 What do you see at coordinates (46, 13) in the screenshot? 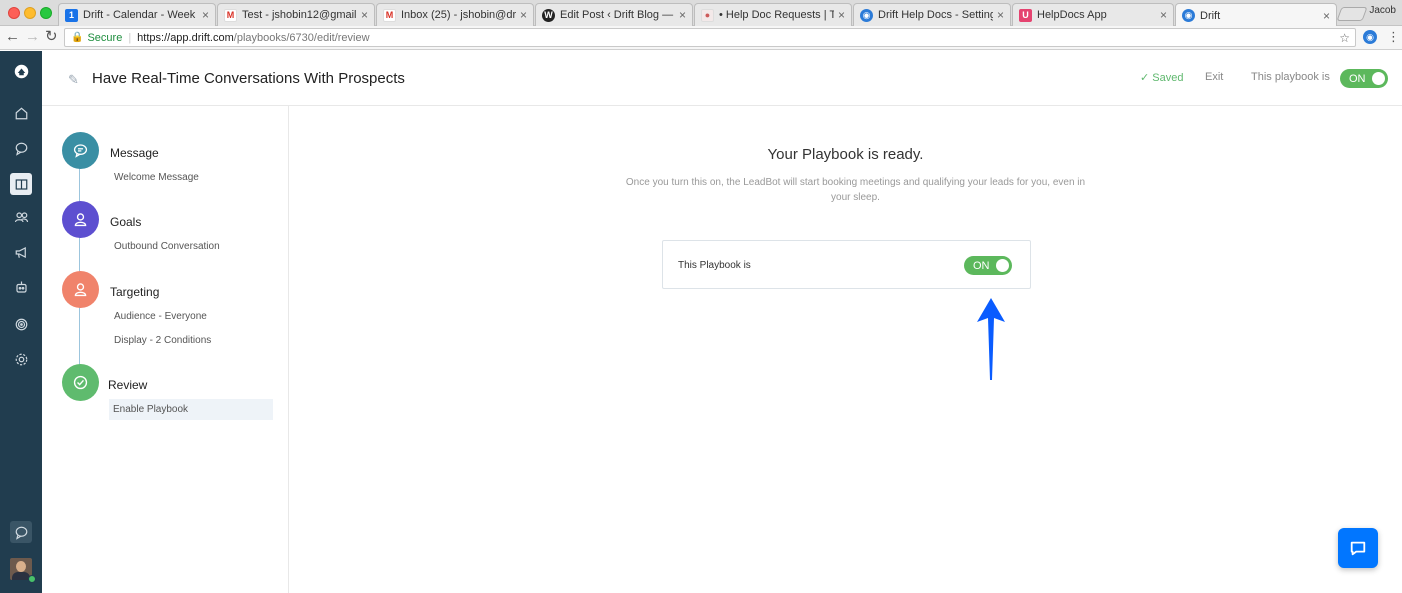
I see `window-zoom-button` at bounding box center [46, 13].